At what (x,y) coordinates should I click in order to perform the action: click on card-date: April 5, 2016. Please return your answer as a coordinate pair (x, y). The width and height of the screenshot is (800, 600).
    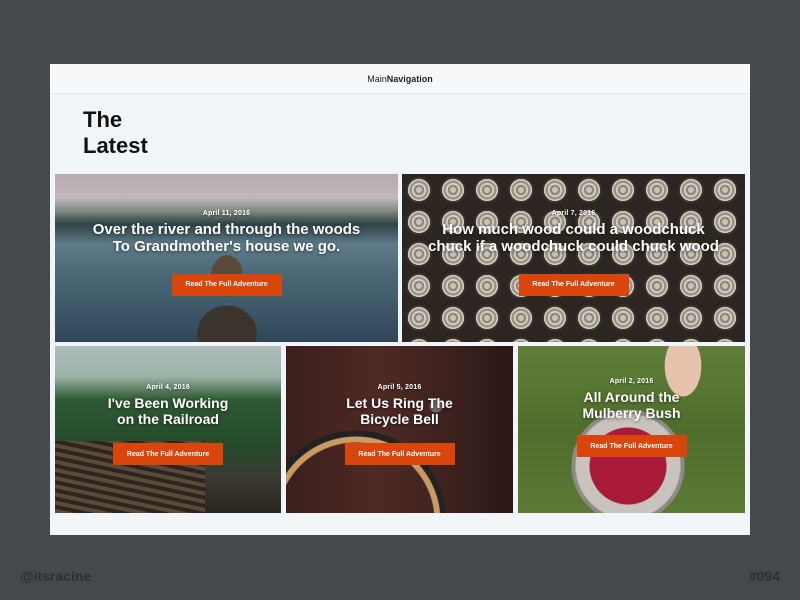
    Looking at the image, I should click on (399, 387).